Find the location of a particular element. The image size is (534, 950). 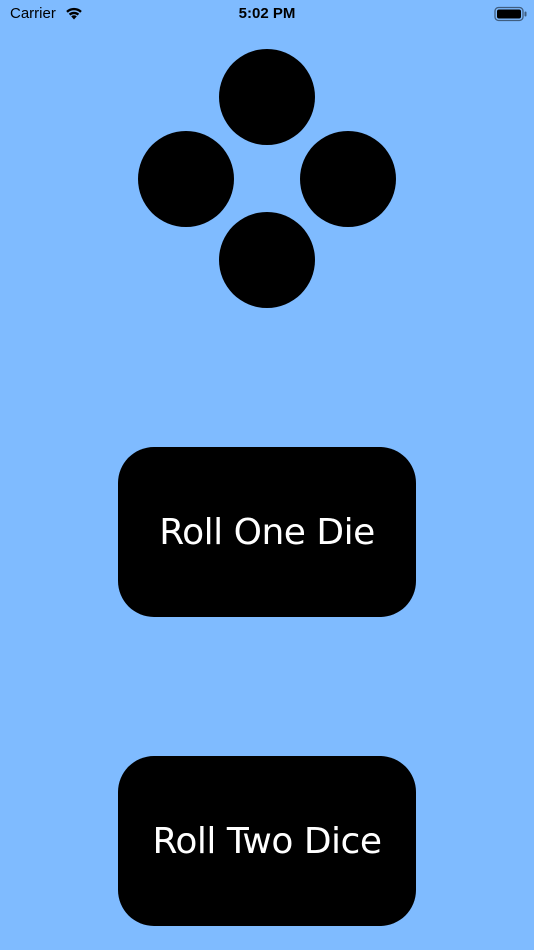

roll-two-dice-label: Roll Two Dice is located at coordinates (267, 841).